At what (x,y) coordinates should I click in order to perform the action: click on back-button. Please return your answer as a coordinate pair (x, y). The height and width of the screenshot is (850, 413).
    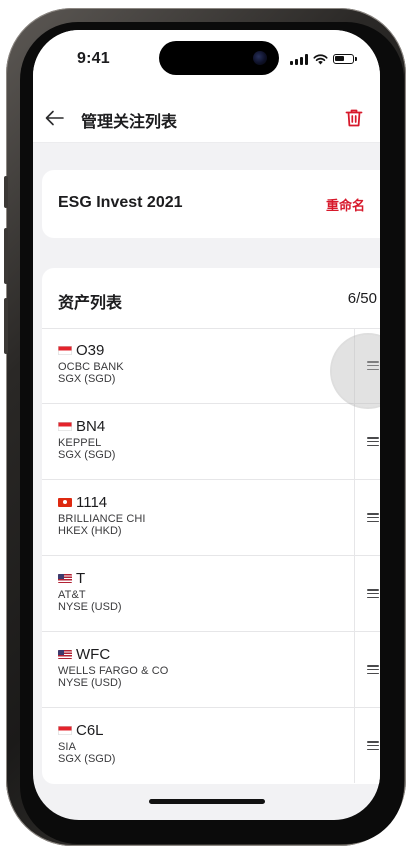
    Looking at the image, I should click on (55, 118).